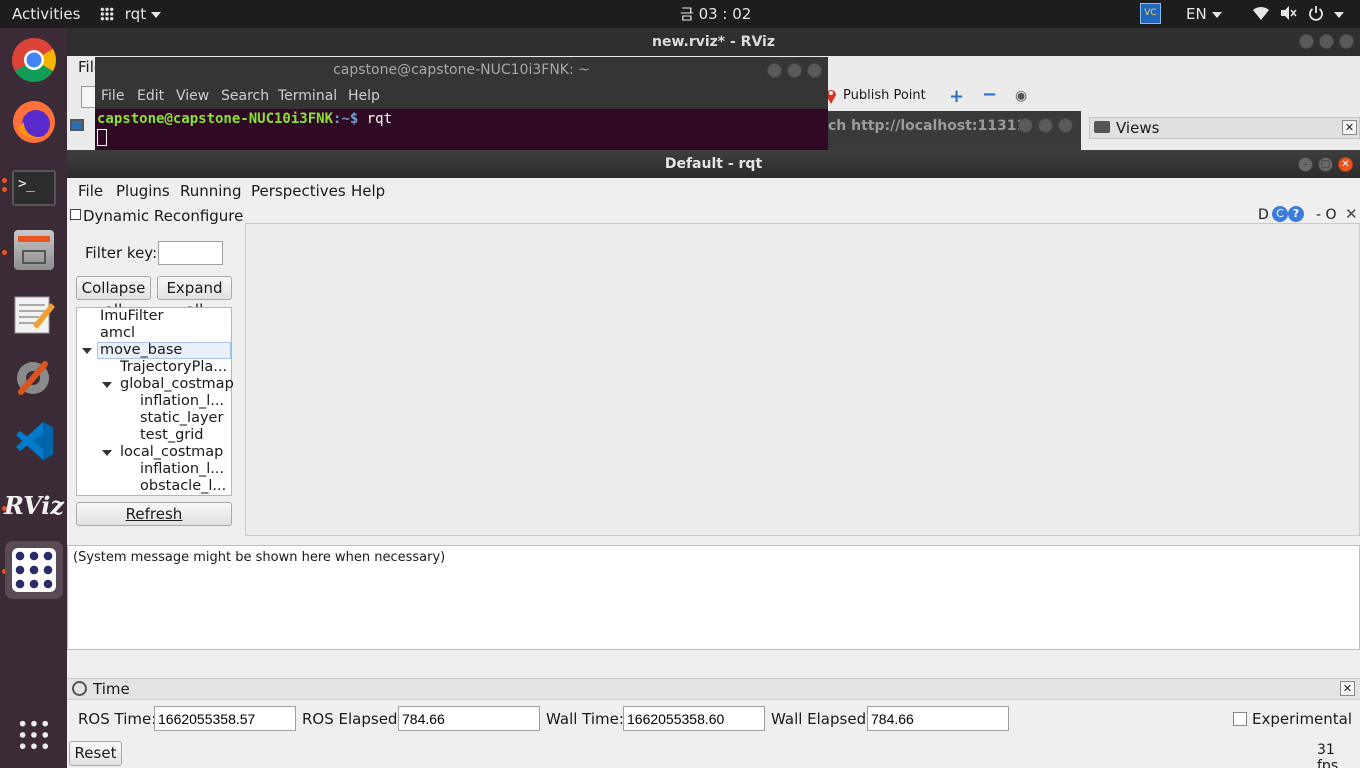 The height and width of the screenshot is (768, 1360). I want to click on text-editor-icon, so click(34, 314).